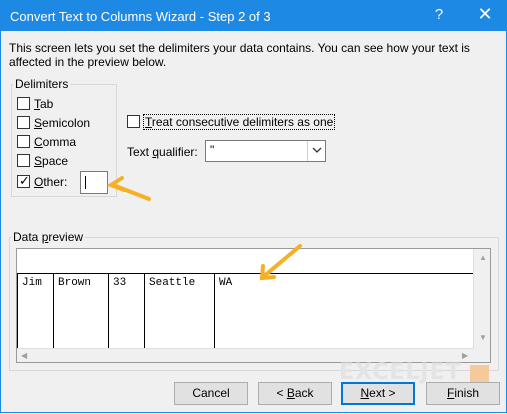  I want to click on scroll-down-icon: ▼, so click(483, 337).